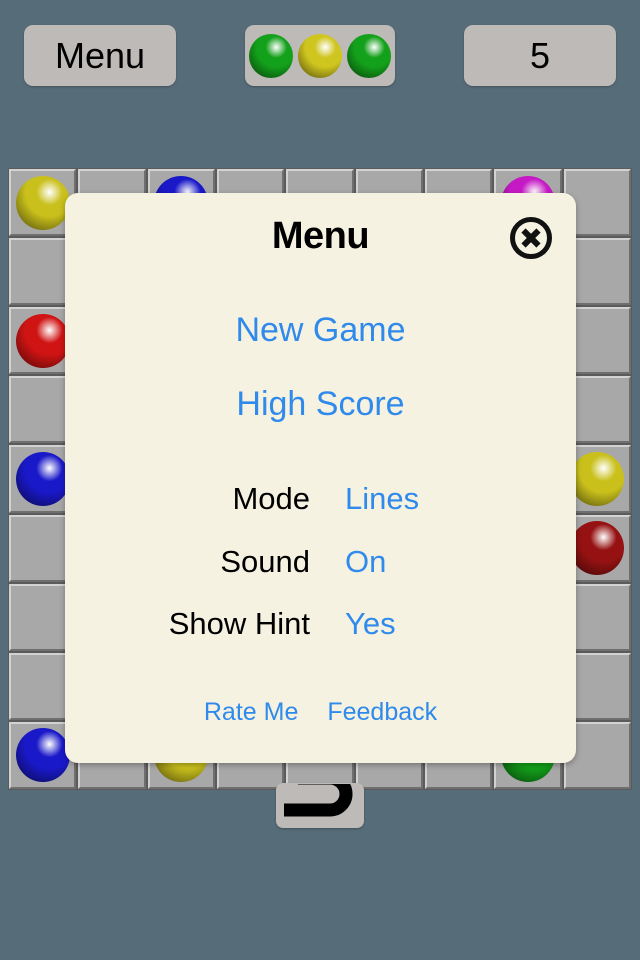 Image resolution: width=640 pixels, height=960 pixels. I want to click on score-display: 5, so click(540, 55).